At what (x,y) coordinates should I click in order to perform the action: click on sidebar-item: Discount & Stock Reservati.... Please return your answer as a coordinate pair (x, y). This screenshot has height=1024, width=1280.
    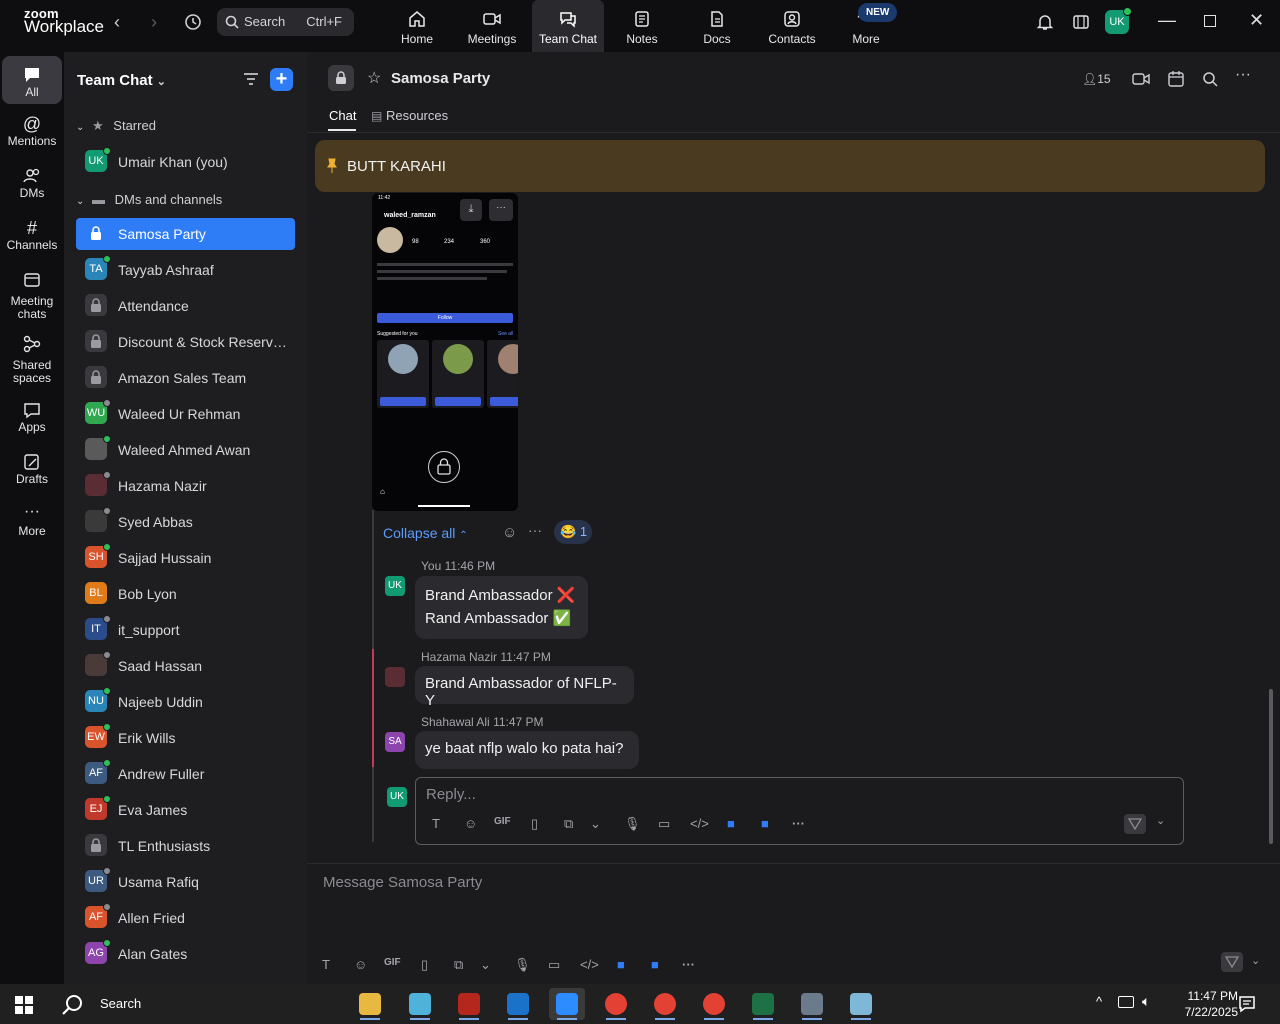
    Looking at the image, I should click on (185, 342).